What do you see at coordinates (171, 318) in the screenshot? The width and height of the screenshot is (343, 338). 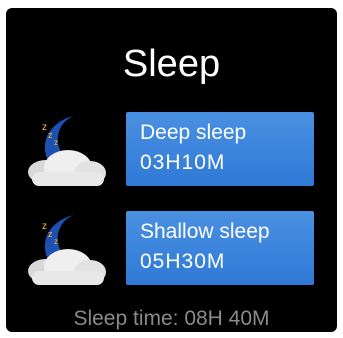 I see `sleep-time-total: Sleep time: 08H 40M` at bounding box center [171, 318].